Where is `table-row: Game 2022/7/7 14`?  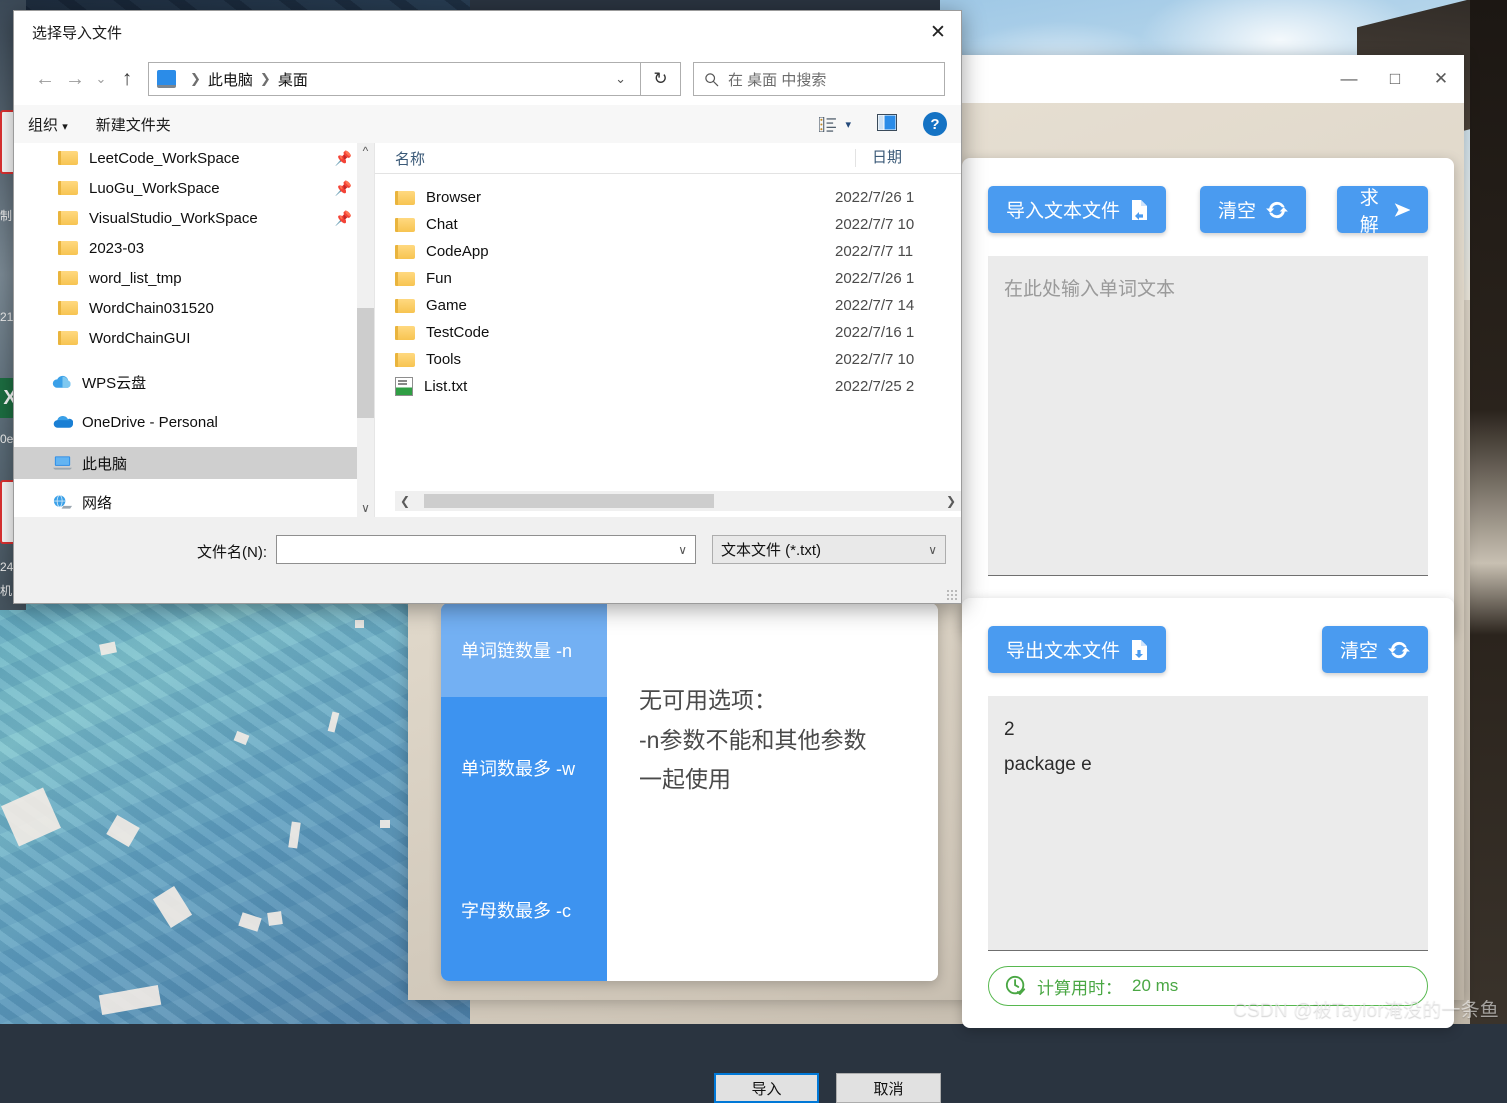 table-row: Game 2022/7/7 14 is located at coordinates (668, 305).